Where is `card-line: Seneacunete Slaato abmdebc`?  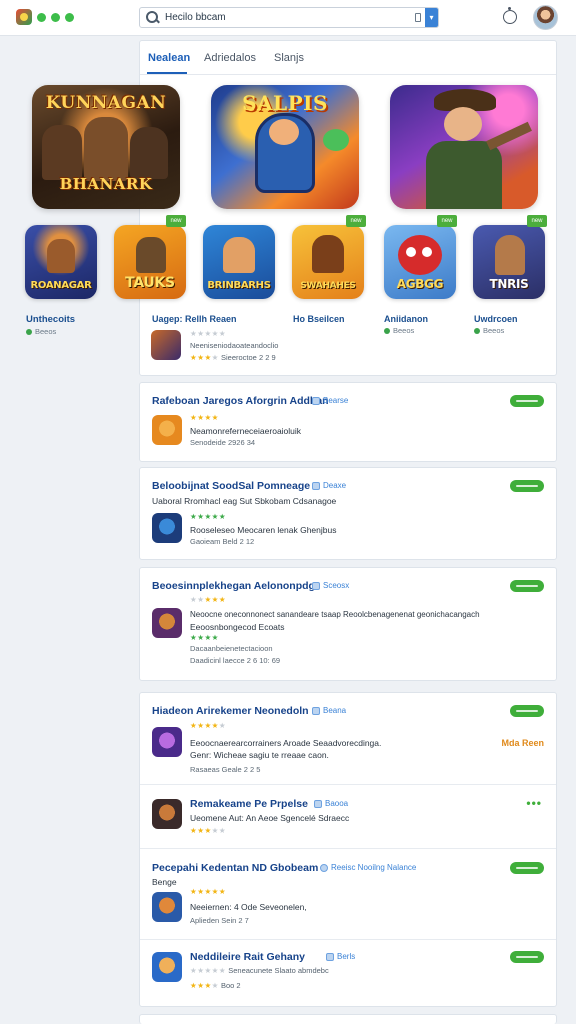 card-line: Seneacunete Slaato abmdebc is located at coordinates (278, 970).